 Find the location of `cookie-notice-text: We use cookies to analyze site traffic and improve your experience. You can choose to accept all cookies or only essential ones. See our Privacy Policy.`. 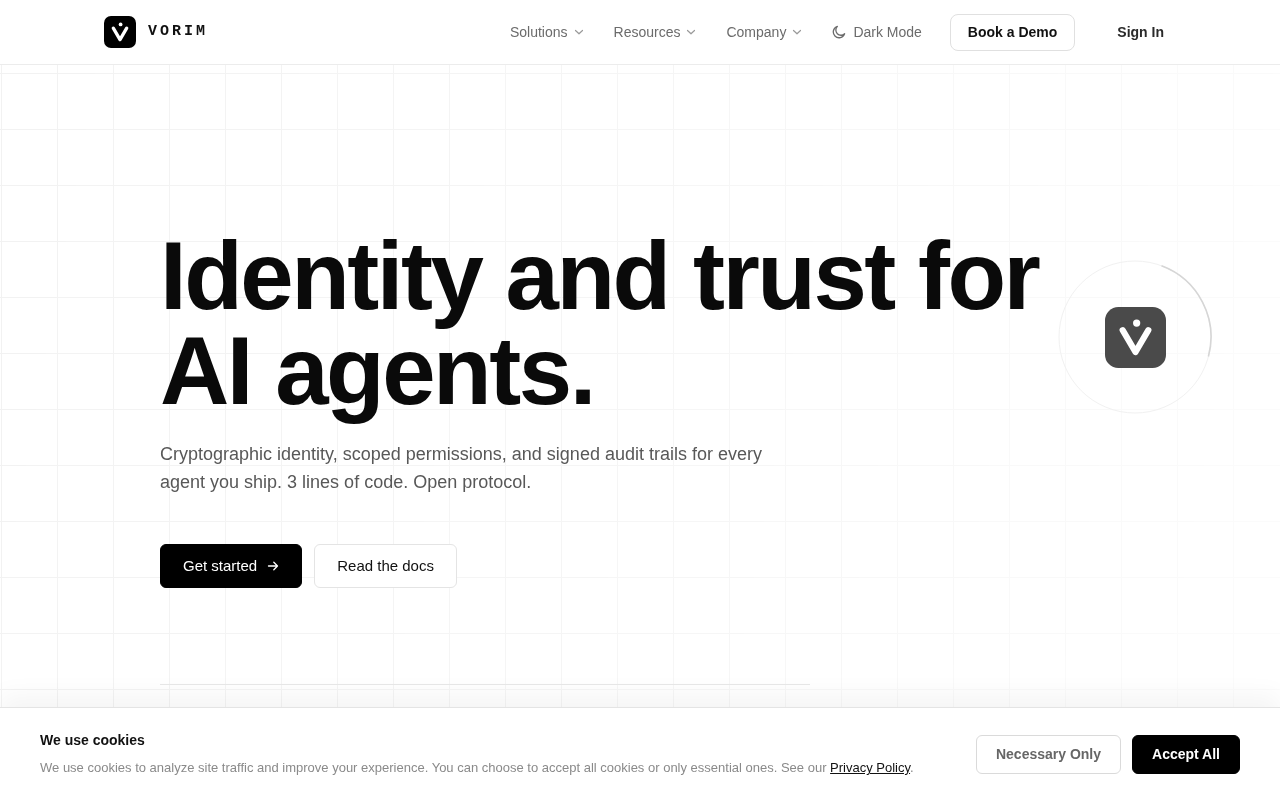

cookie-notice-text: We use cookies to analyze site traffic and improve your experience. You can choose to accept all cookies or only essential ones. See our Privacy Policy. is located at coordinates (477, 768).